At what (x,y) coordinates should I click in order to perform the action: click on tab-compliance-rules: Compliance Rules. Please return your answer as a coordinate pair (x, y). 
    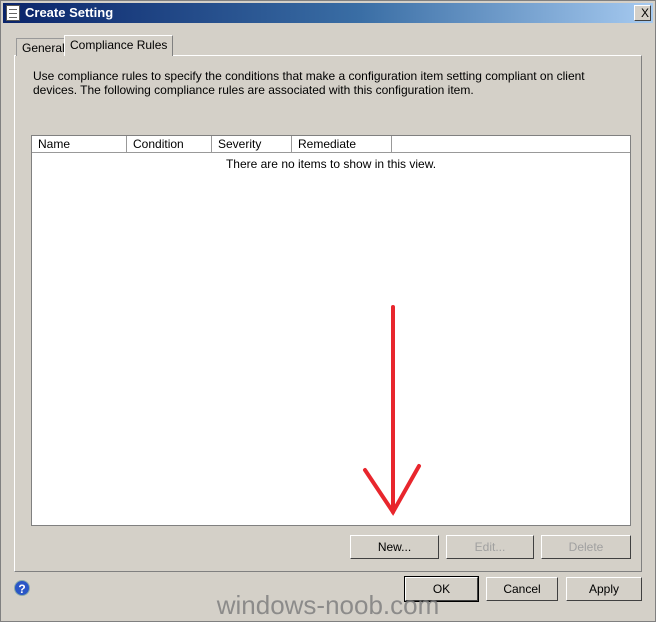
    Looking at the image, I should click on (119, 45).